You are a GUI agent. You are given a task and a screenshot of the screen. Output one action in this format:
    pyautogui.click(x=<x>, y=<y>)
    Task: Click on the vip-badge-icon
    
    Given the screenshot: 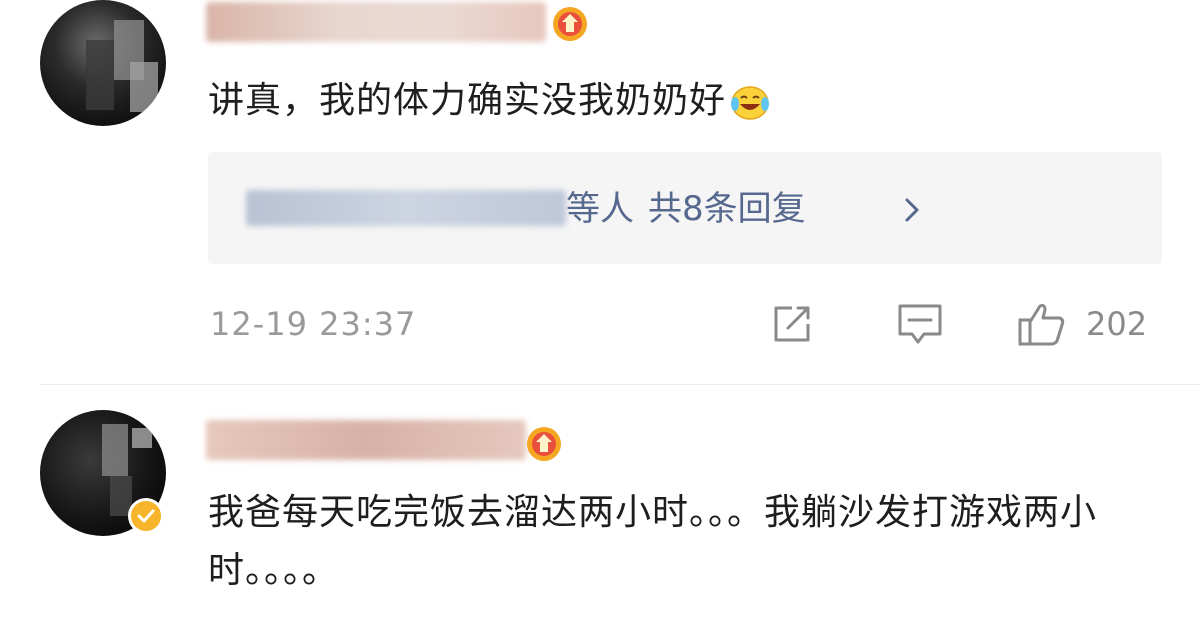 What is the action you would take?
    pyautogui.click(x=544, y=444)
    